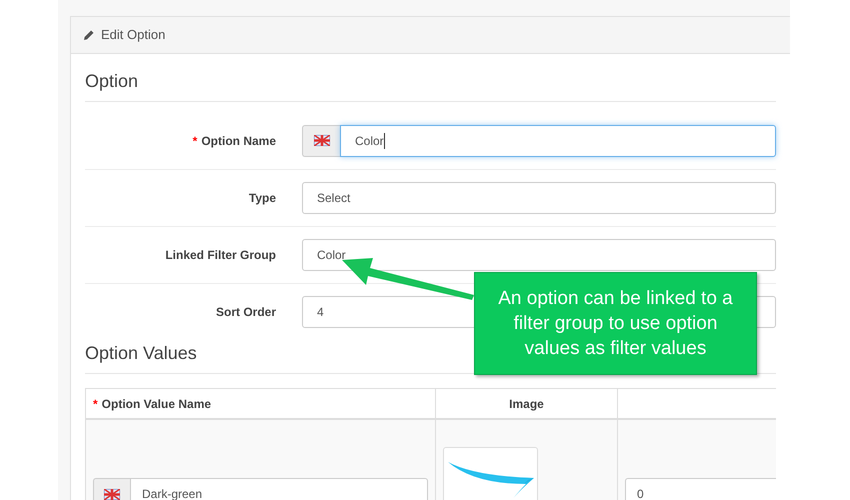 The width and height of the screenshot is (850, 500). I want to click on section-title: Option, so click(111, 81).